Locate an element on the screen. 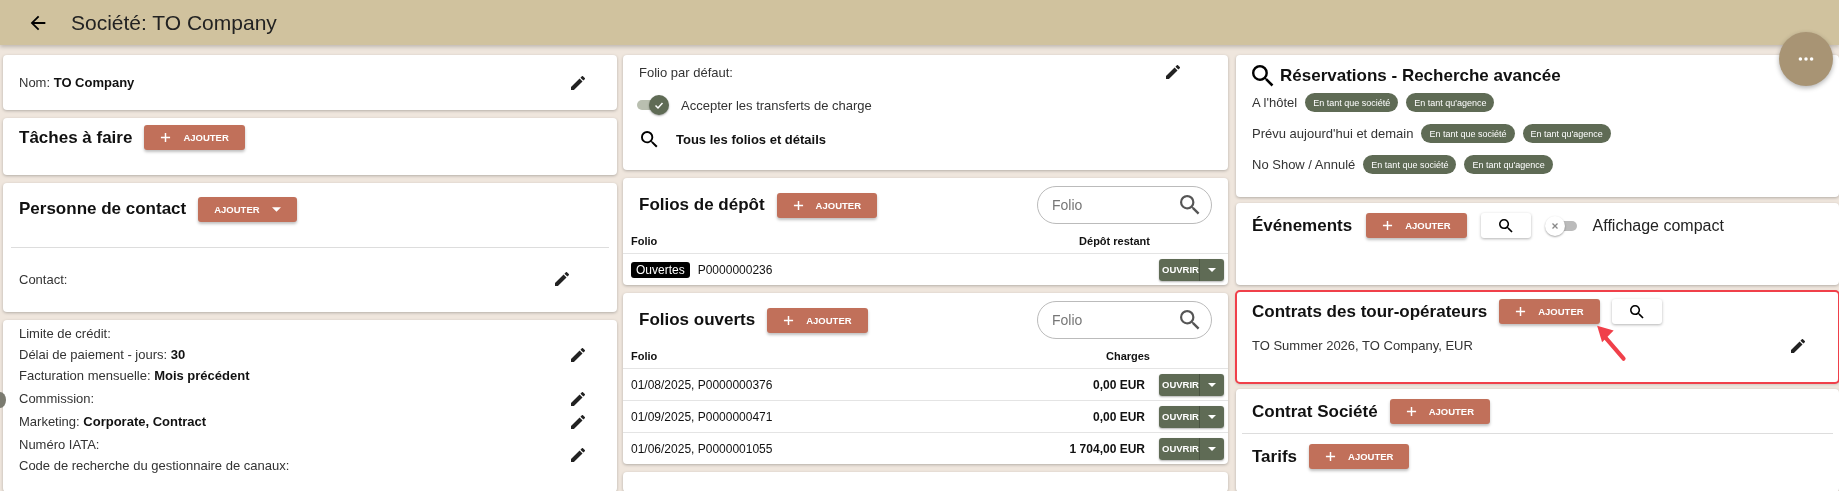 The width and height of the screenshot is (1839, 491). toggle-label: Accepter les transferts de charge is located at coordinates (776, 105).